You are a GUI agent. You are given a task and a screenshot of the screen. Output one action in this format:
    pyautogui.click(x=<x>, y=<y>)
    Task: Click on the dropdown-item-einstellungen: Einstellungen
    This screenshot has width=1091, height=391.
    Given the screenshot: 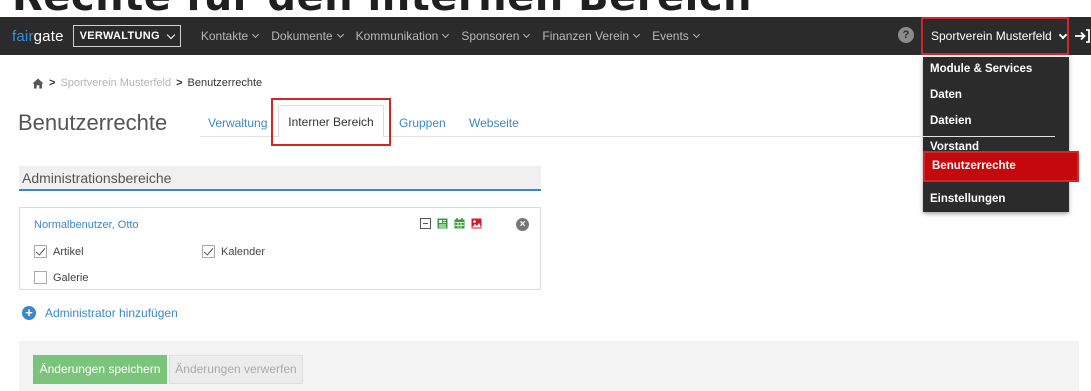 What is the action you would take?
    pyautogui.click(x=967, y=199)
    